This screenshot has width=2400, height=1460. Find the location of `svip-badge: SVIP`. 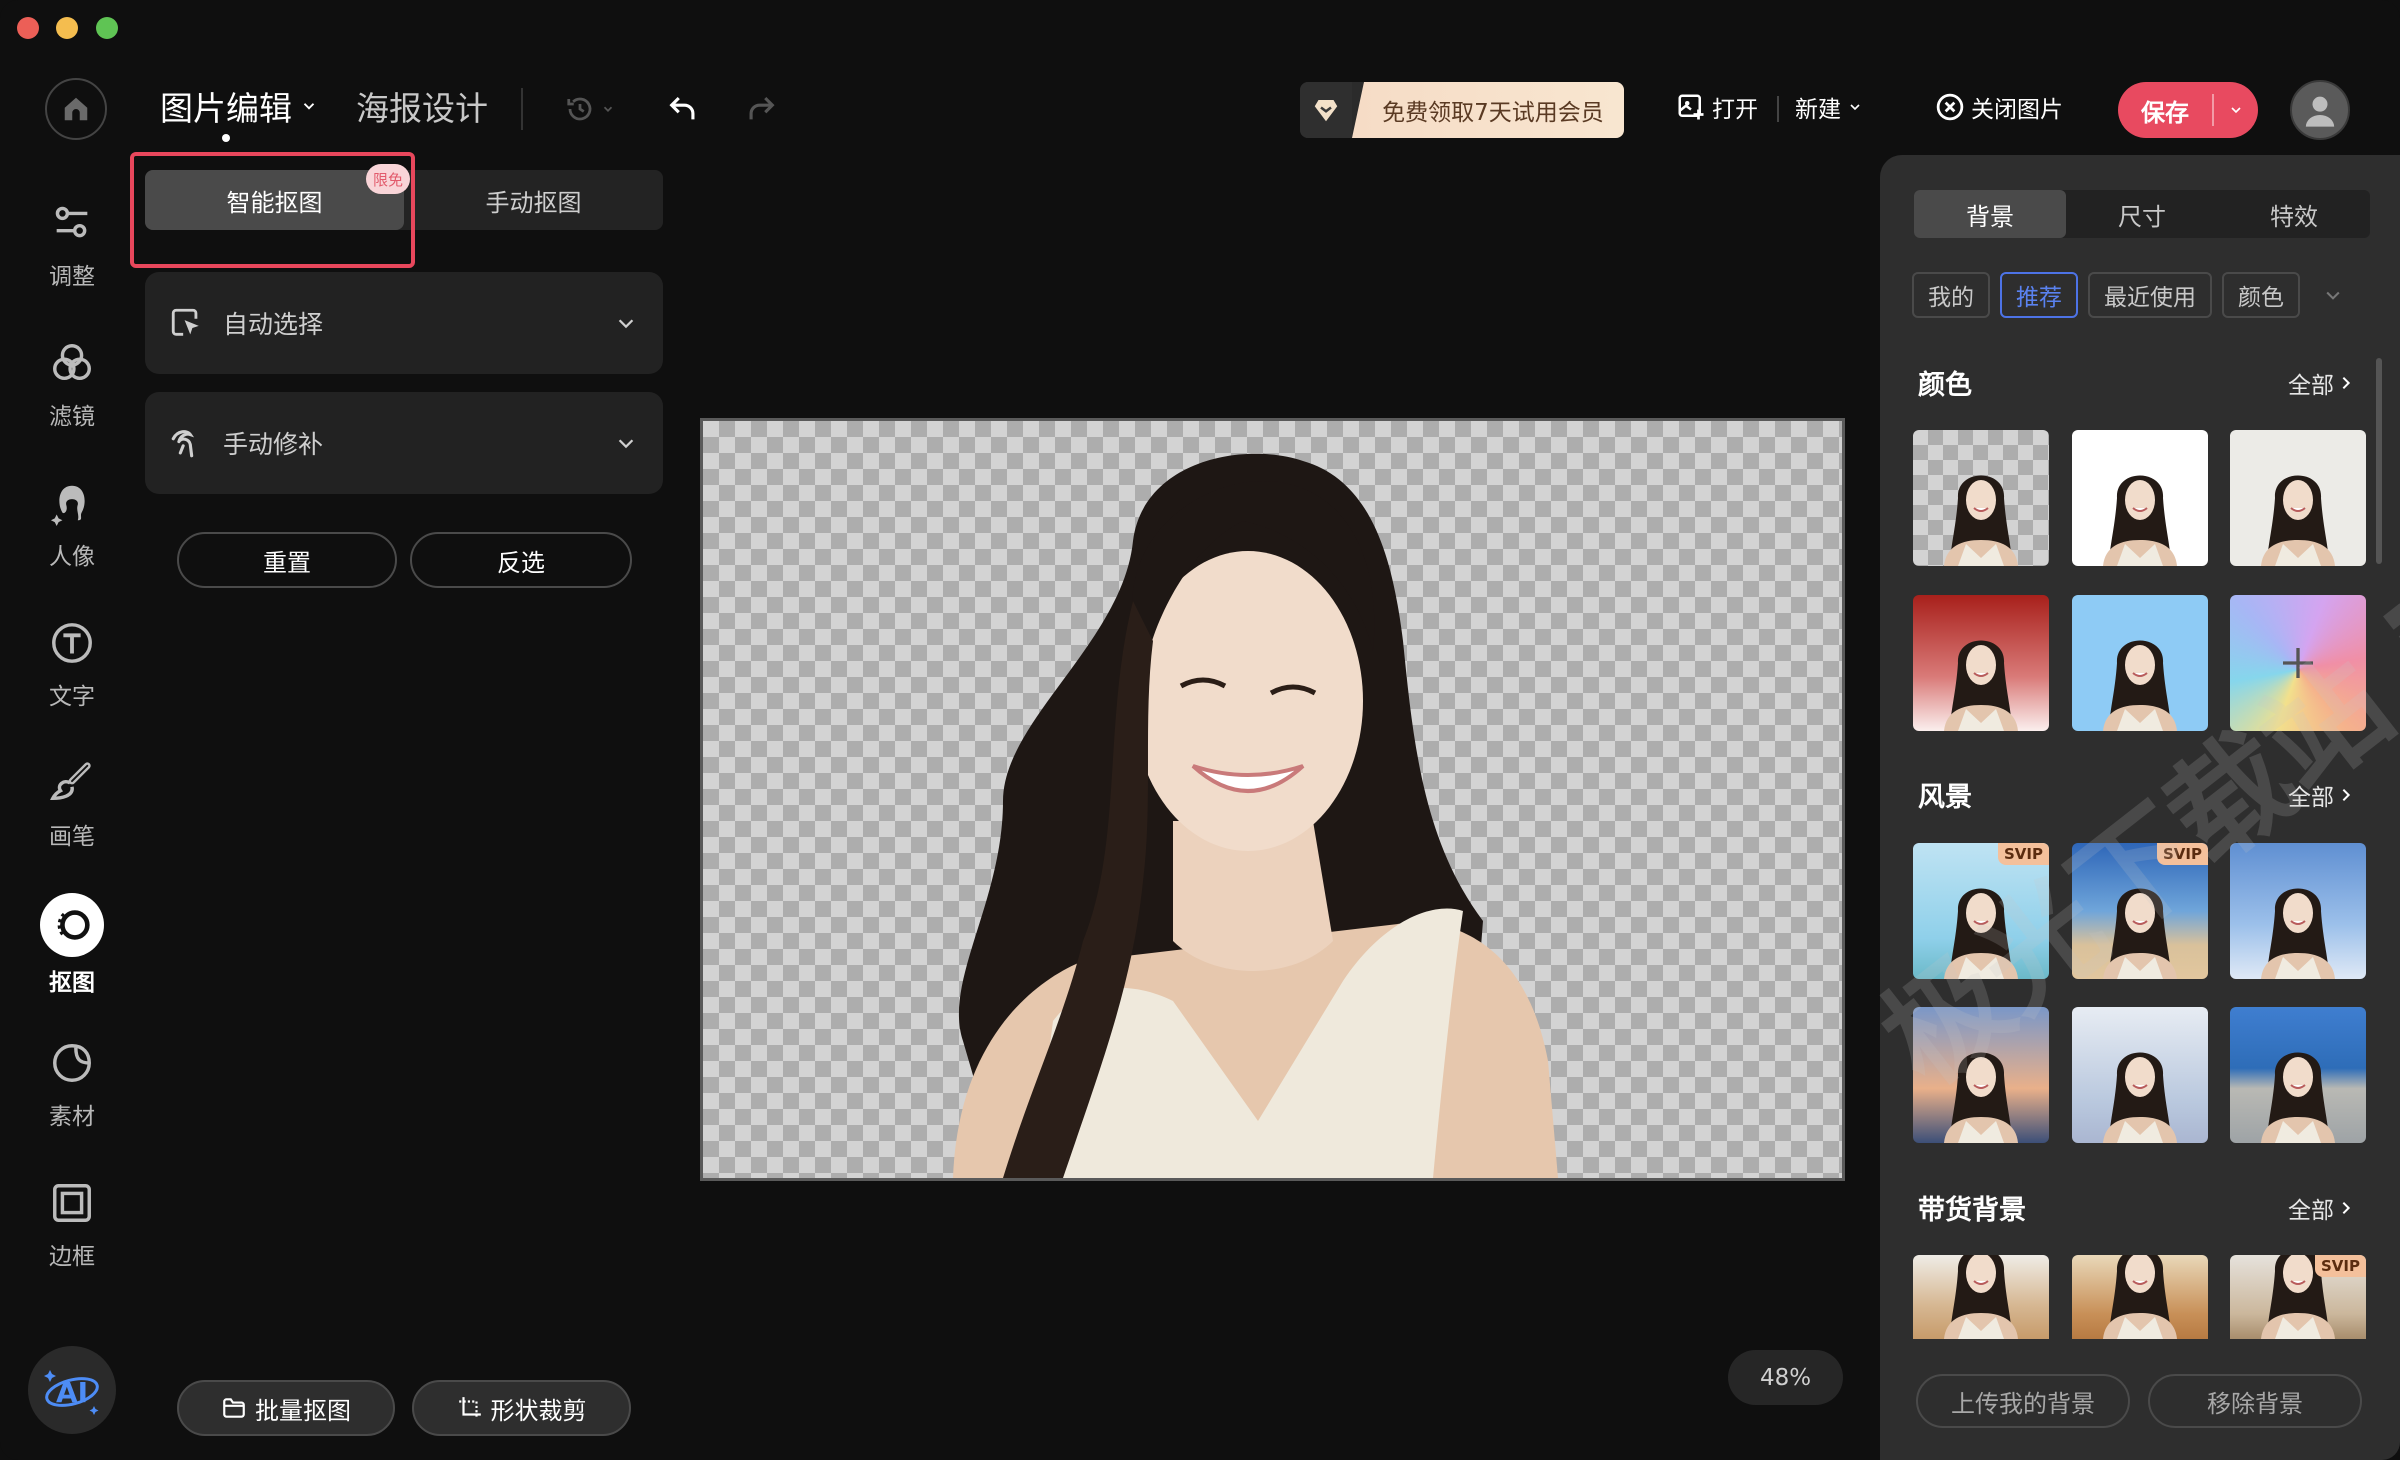

svip-badge: SVIP is located at coordinates (2340, 1266).